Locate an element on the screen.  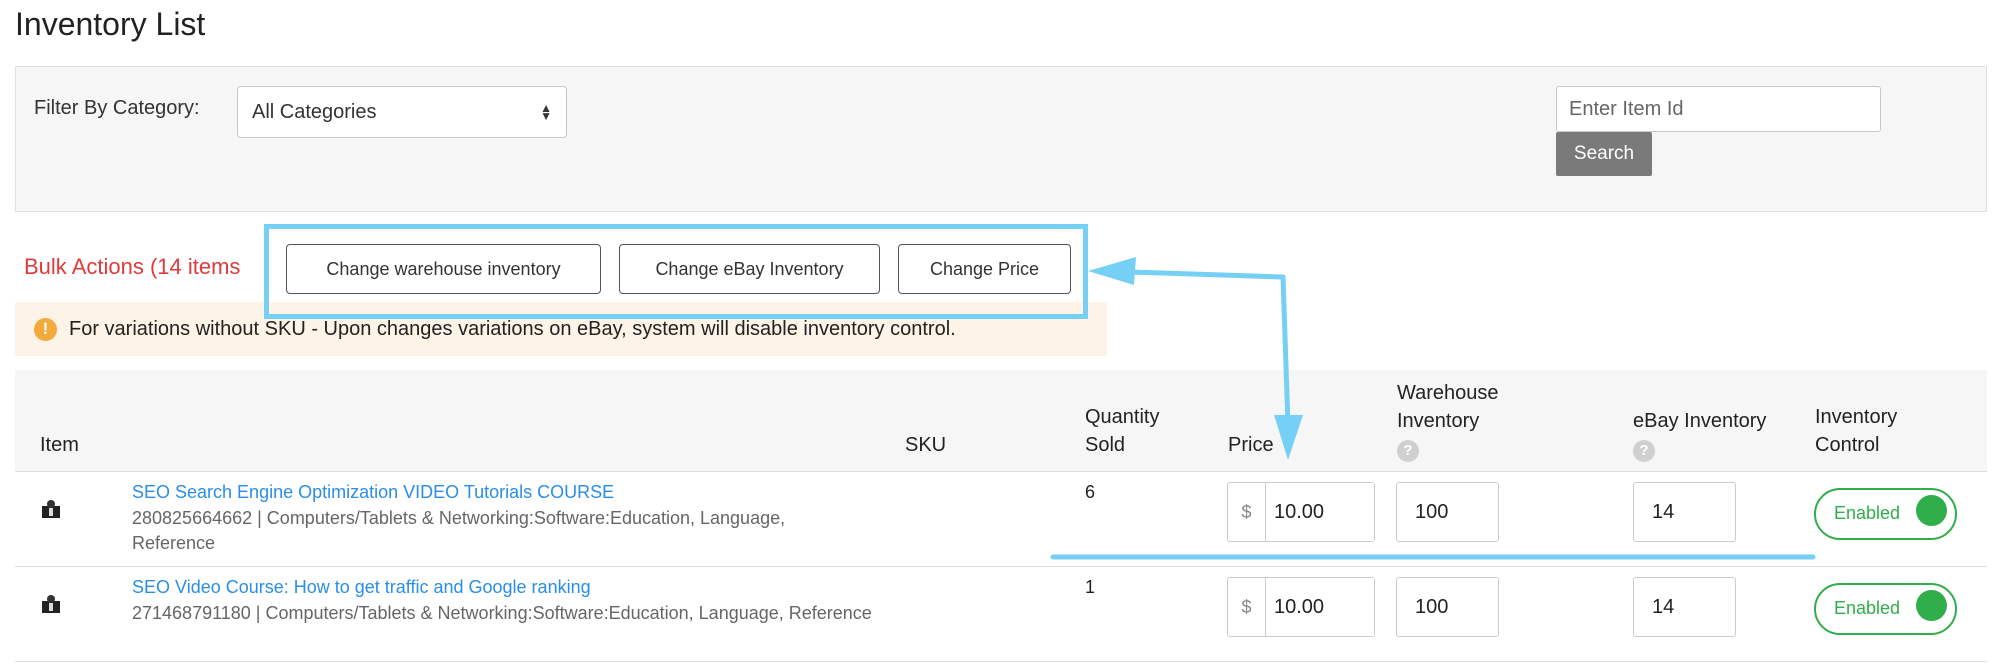
search-button: Search is located at coordinates (1604, 154).